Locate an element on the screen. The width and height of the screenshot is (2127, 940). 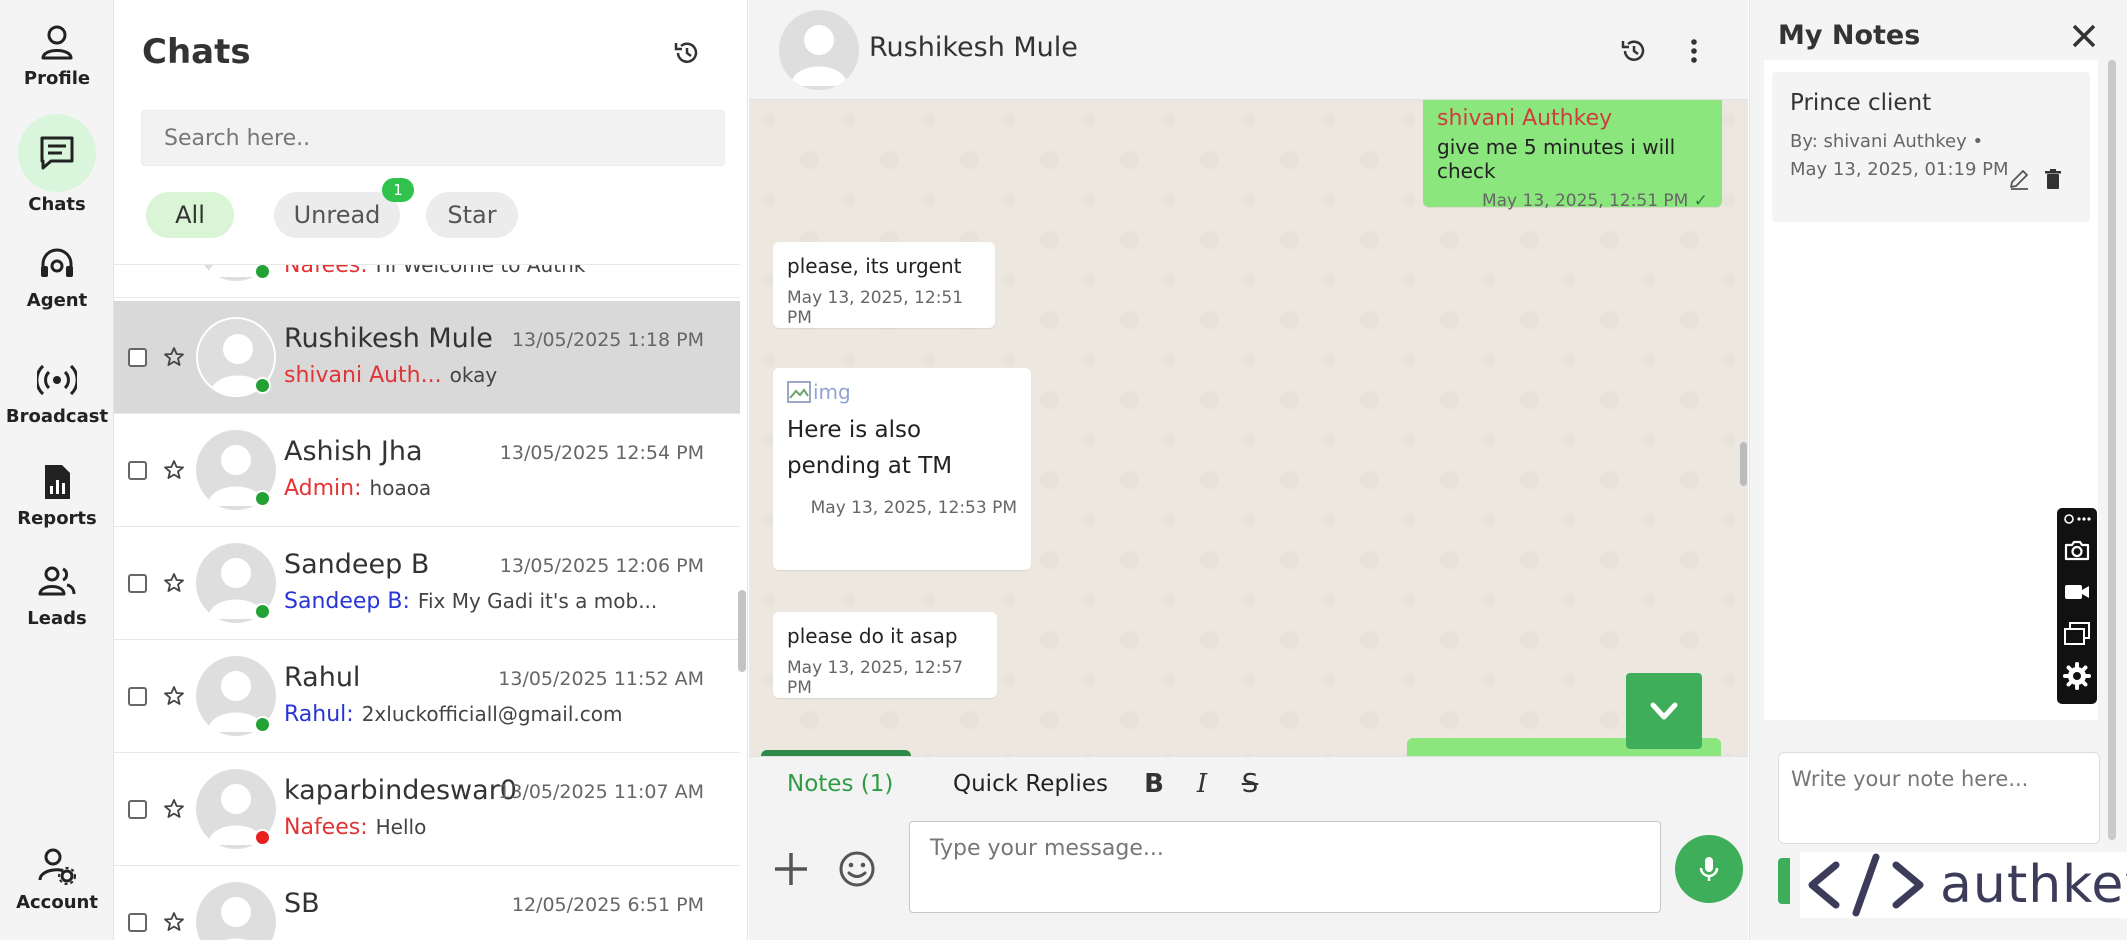
nav-profile: Profile is located at coordinates (57, 55).